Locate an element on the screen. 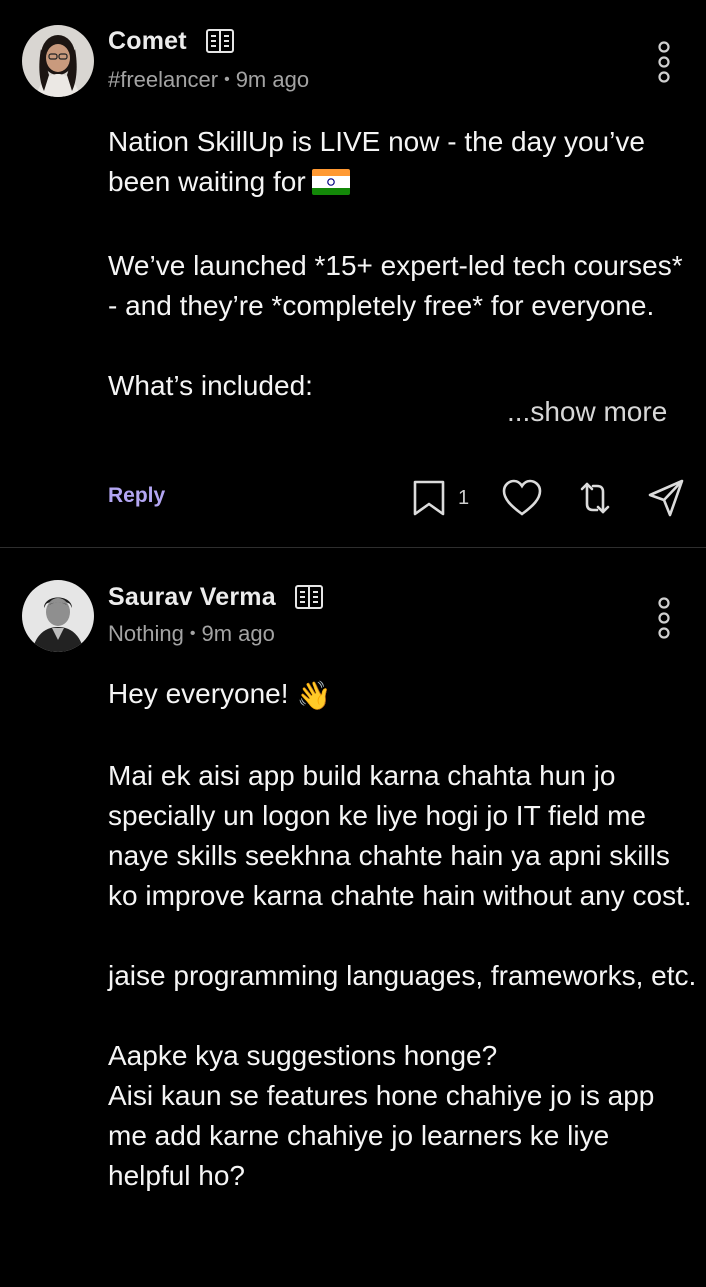  action-bar: Reply 1 is located at coordinates (353, 499).